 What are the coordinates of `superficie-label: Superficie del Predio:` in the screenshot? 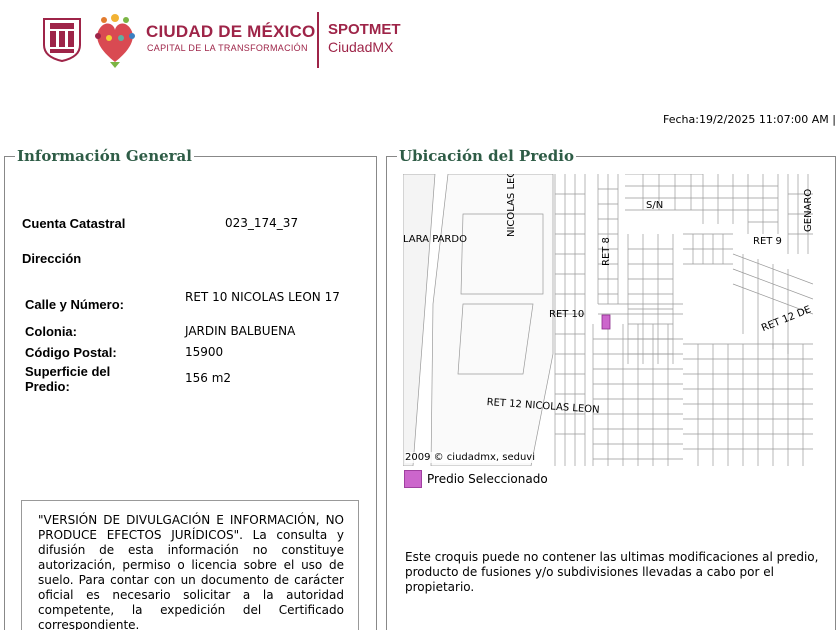 It's located at (68, 379).